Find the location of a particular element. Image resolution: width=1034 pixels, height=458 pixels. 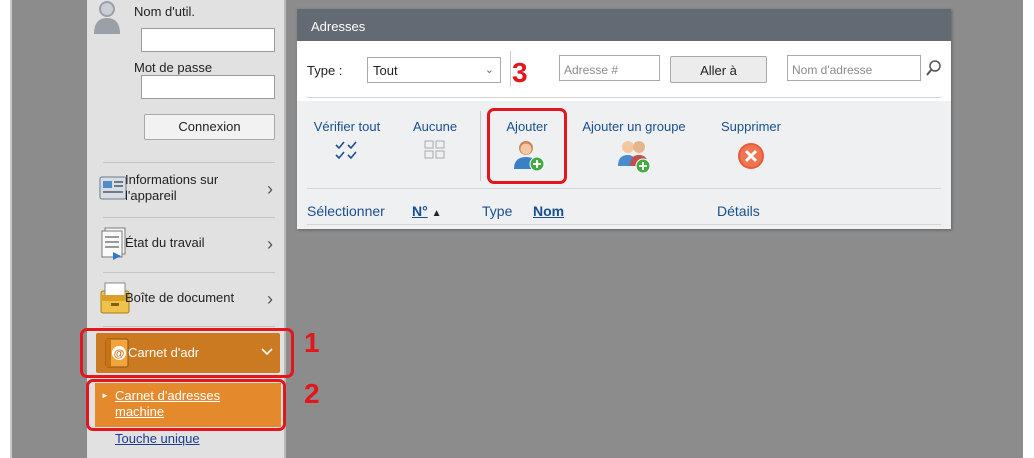

check-all-label: Vérifier tout is located at coordinates (347, 126).